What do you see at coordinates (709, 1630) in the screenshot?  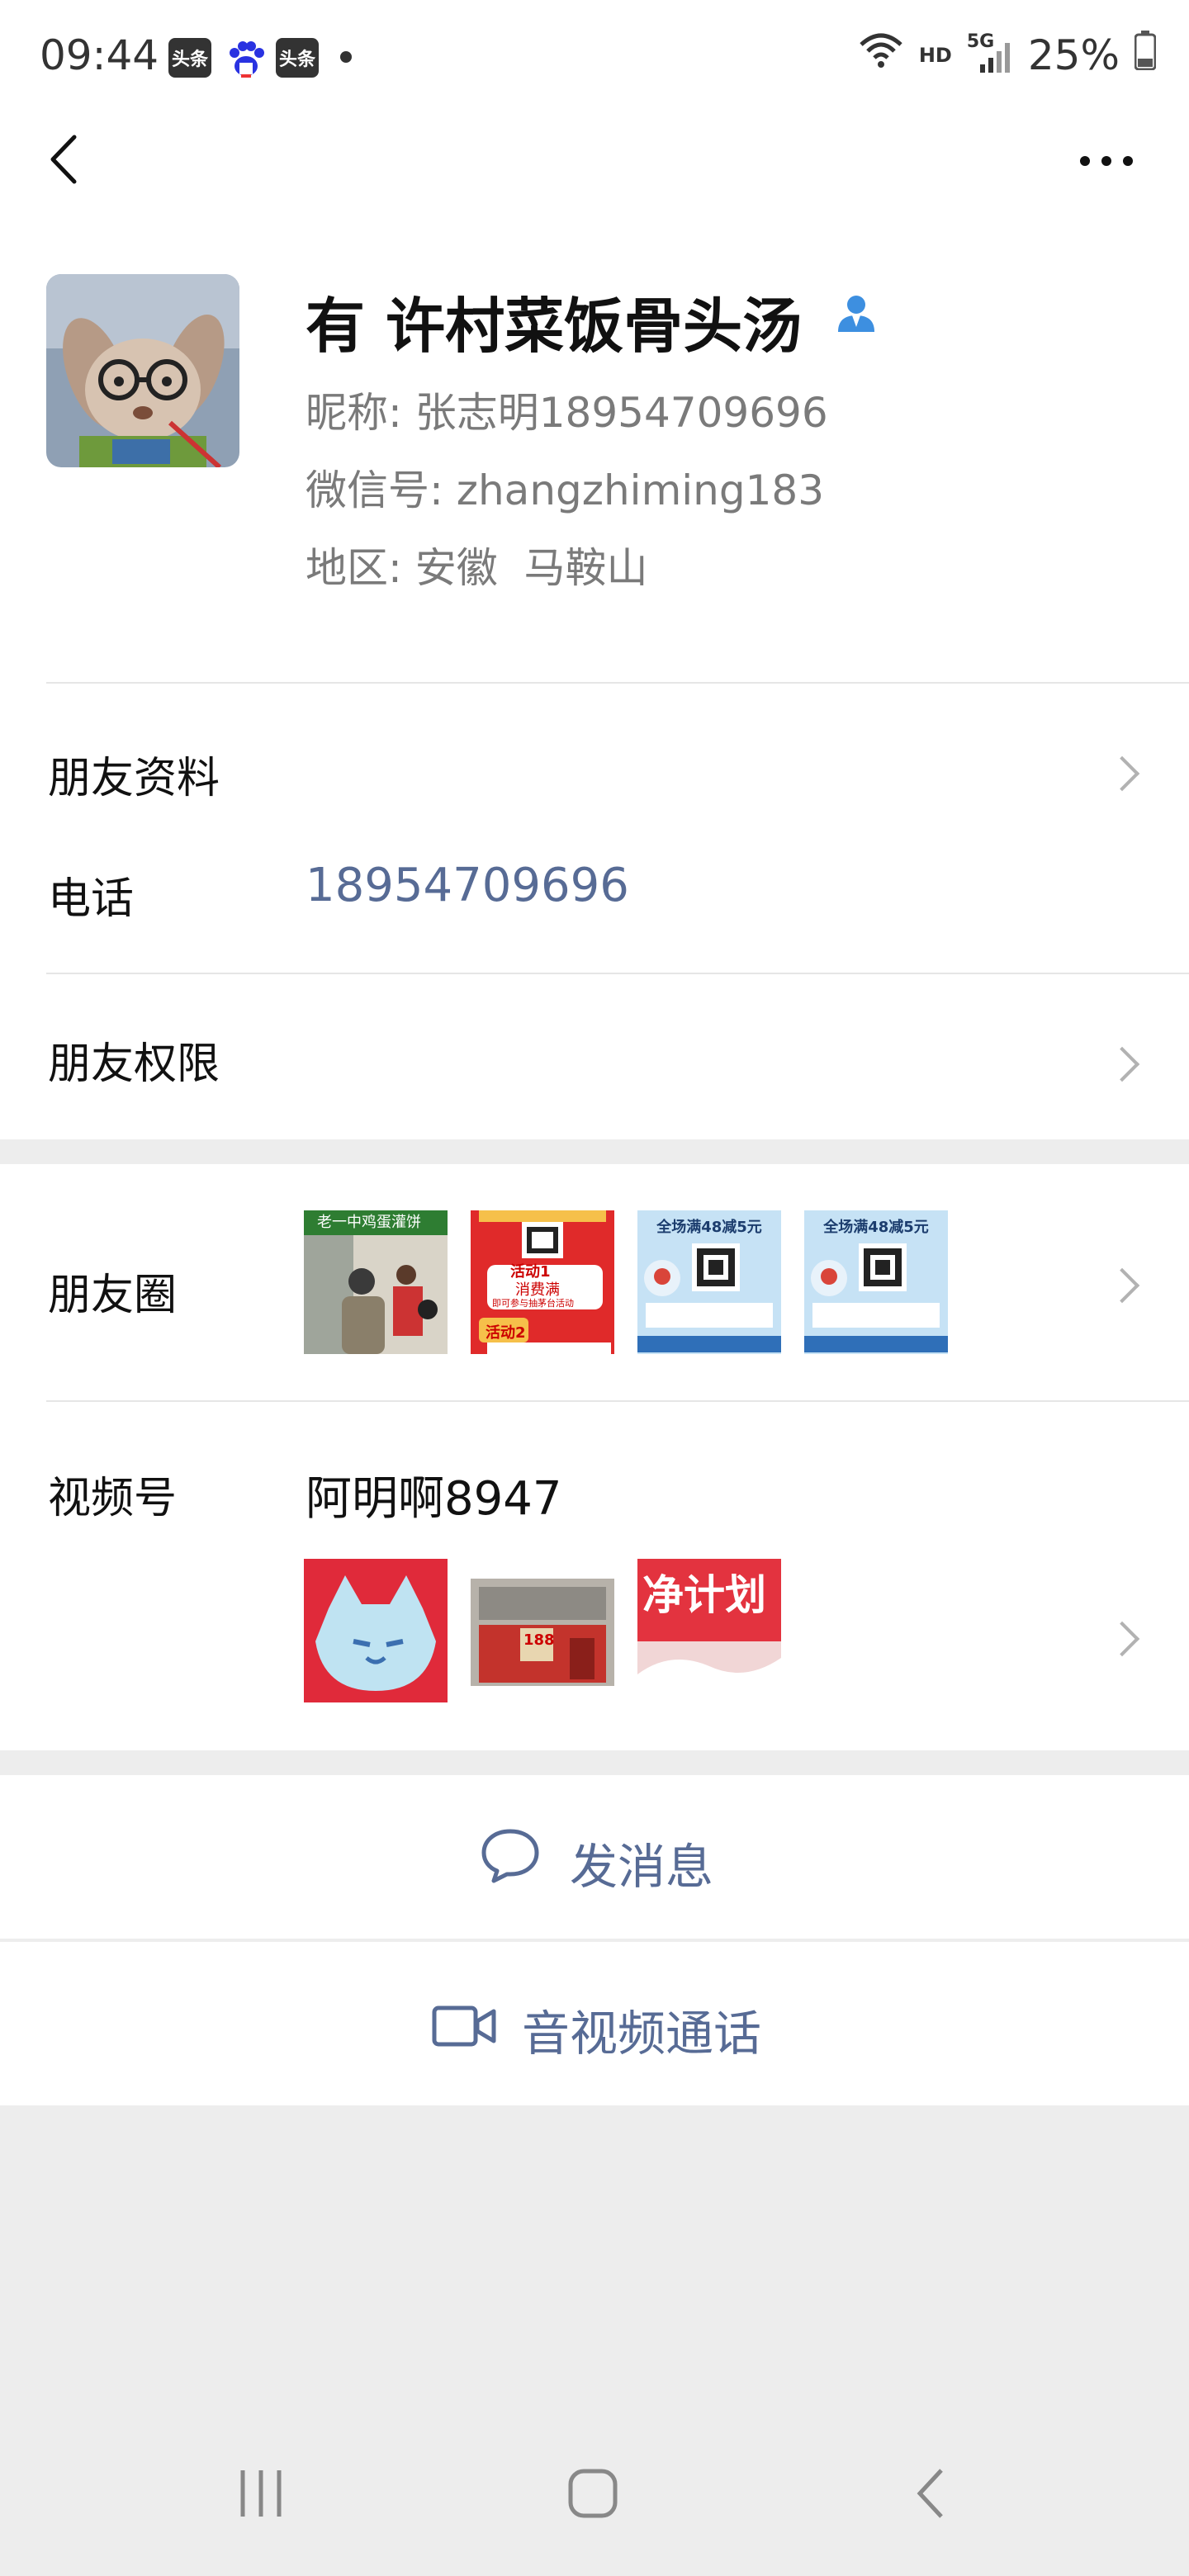 I see `channels-thumb-3: 净计划` at bounding box center [709, 1630].